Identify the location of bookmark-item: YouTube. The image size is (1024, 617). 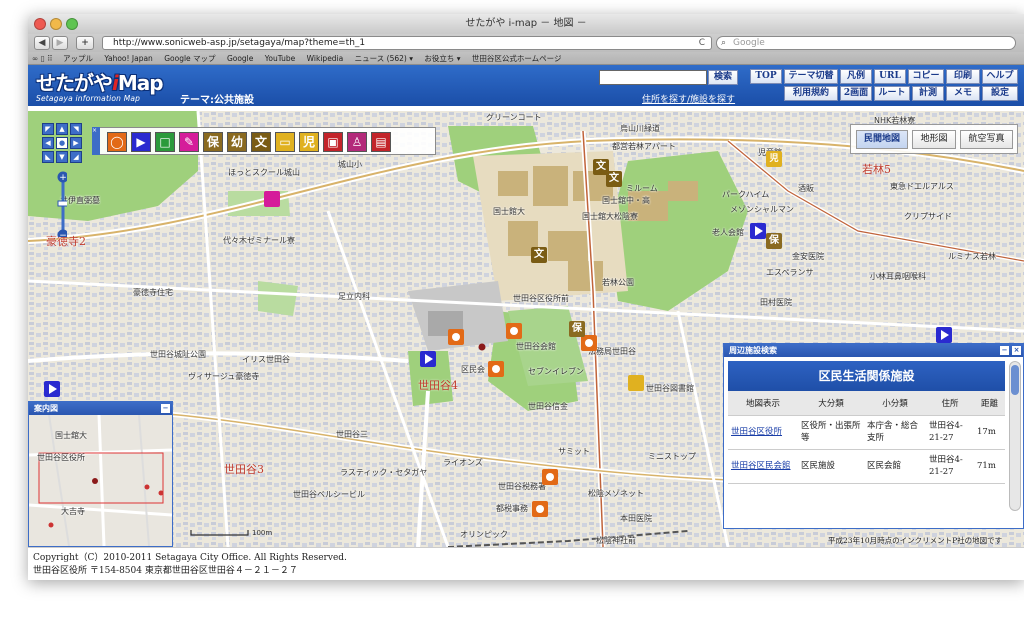
(280, 58).